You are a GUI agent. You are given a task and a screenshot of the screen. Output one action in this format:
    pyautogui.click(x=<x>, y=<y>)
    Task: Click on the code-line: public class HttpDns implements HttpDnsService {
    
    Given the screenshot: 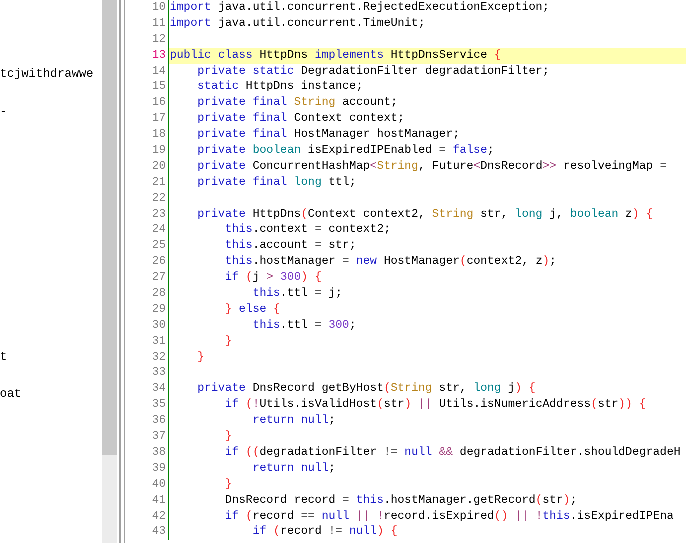 What is the action you would take?
    pyautogui.click(x=336, y=55)
    